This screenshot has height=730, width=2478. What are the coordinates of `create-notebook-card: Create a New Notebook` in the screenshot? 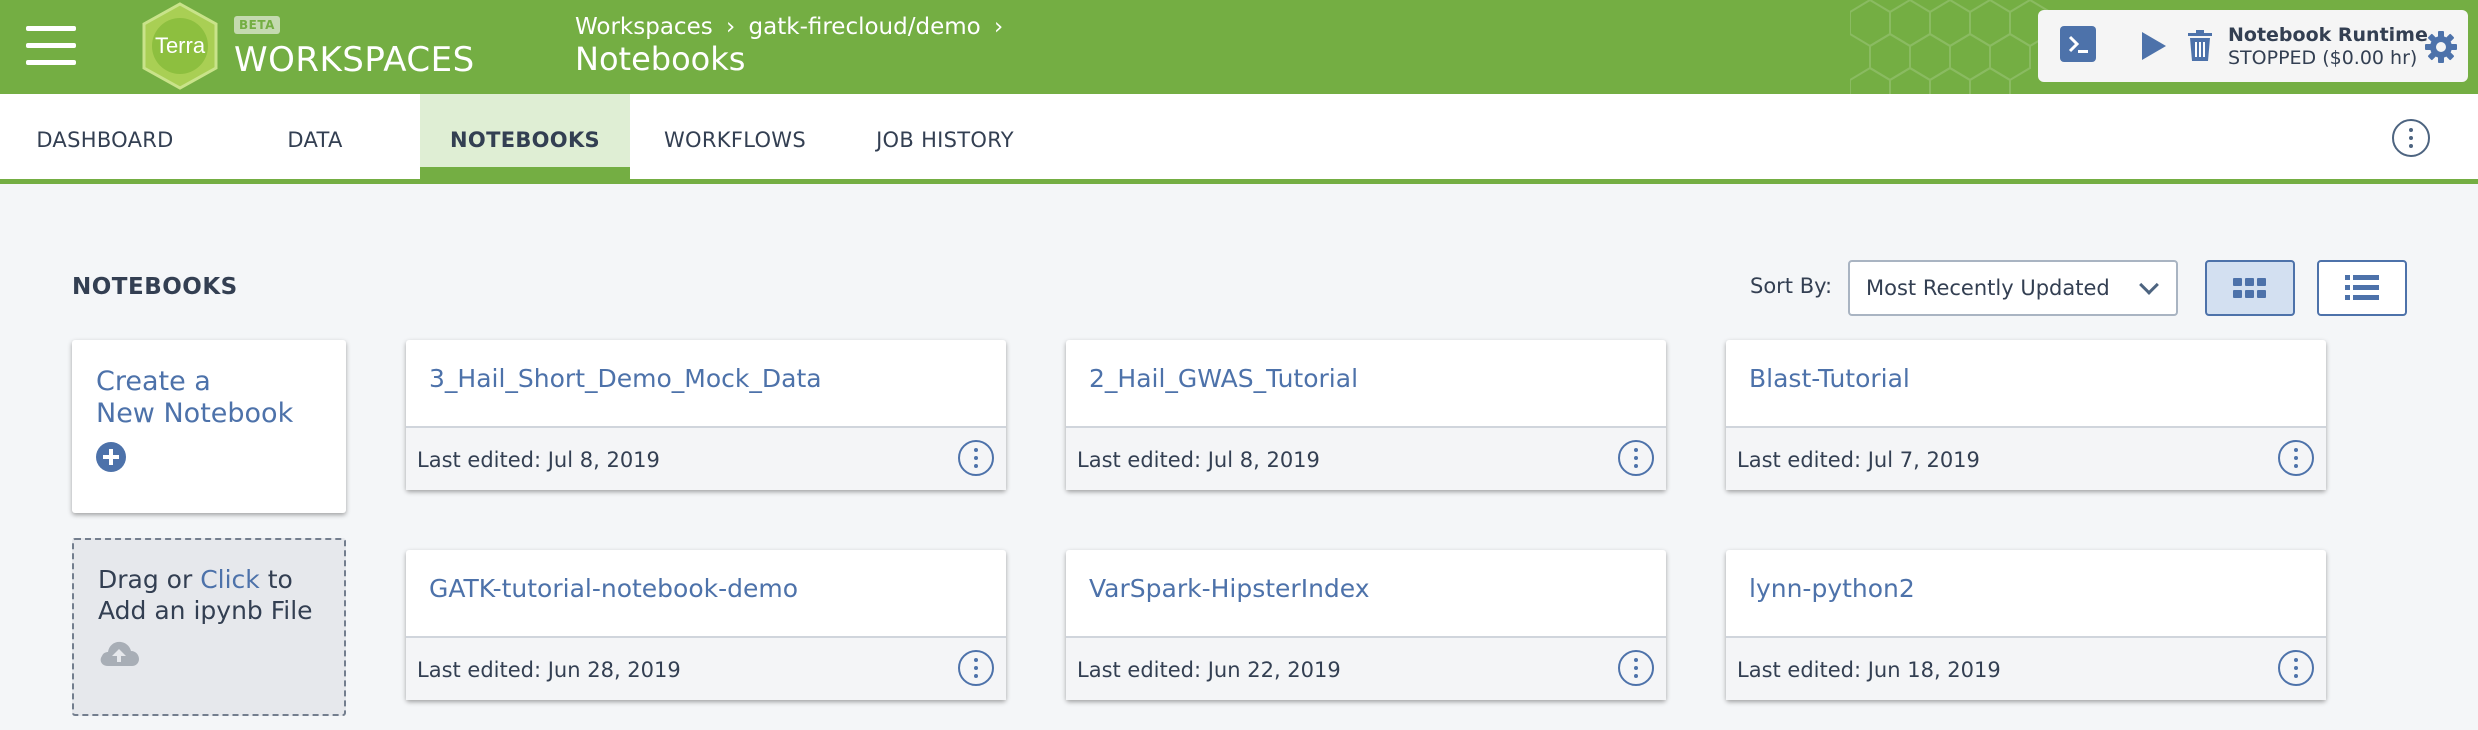 It's located at (209, 426).